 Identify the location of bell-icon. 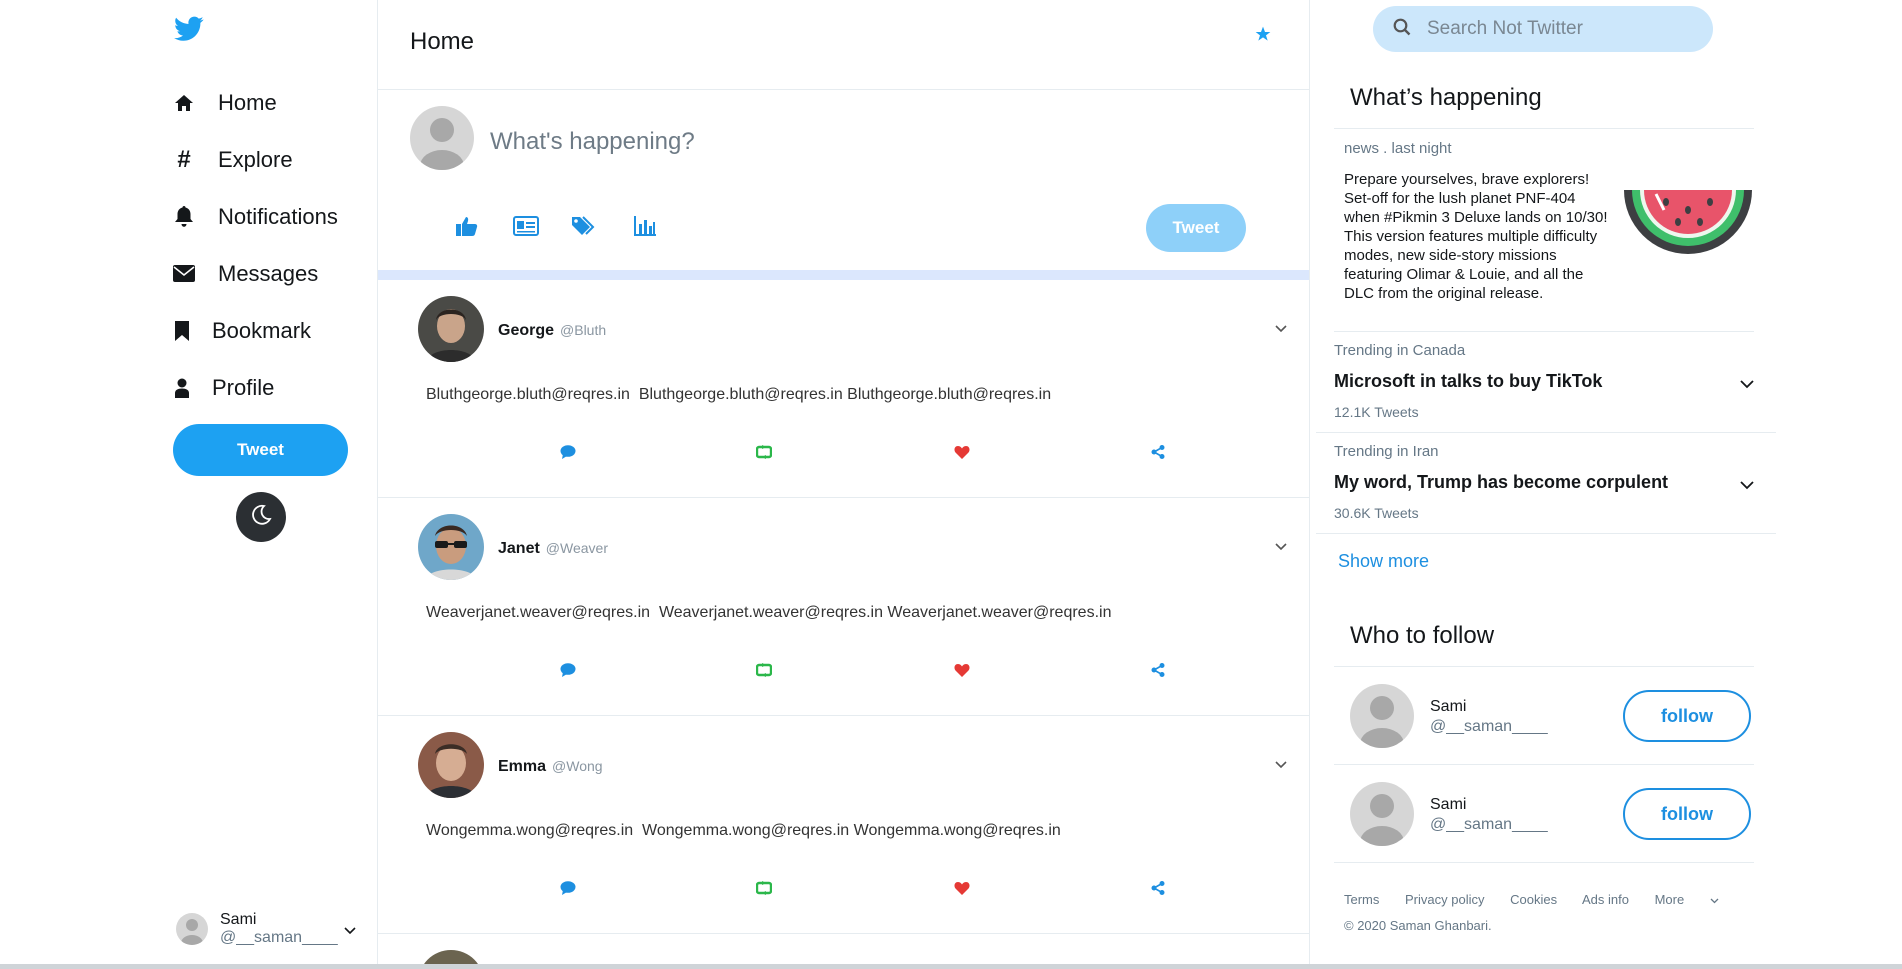
(184, 217).